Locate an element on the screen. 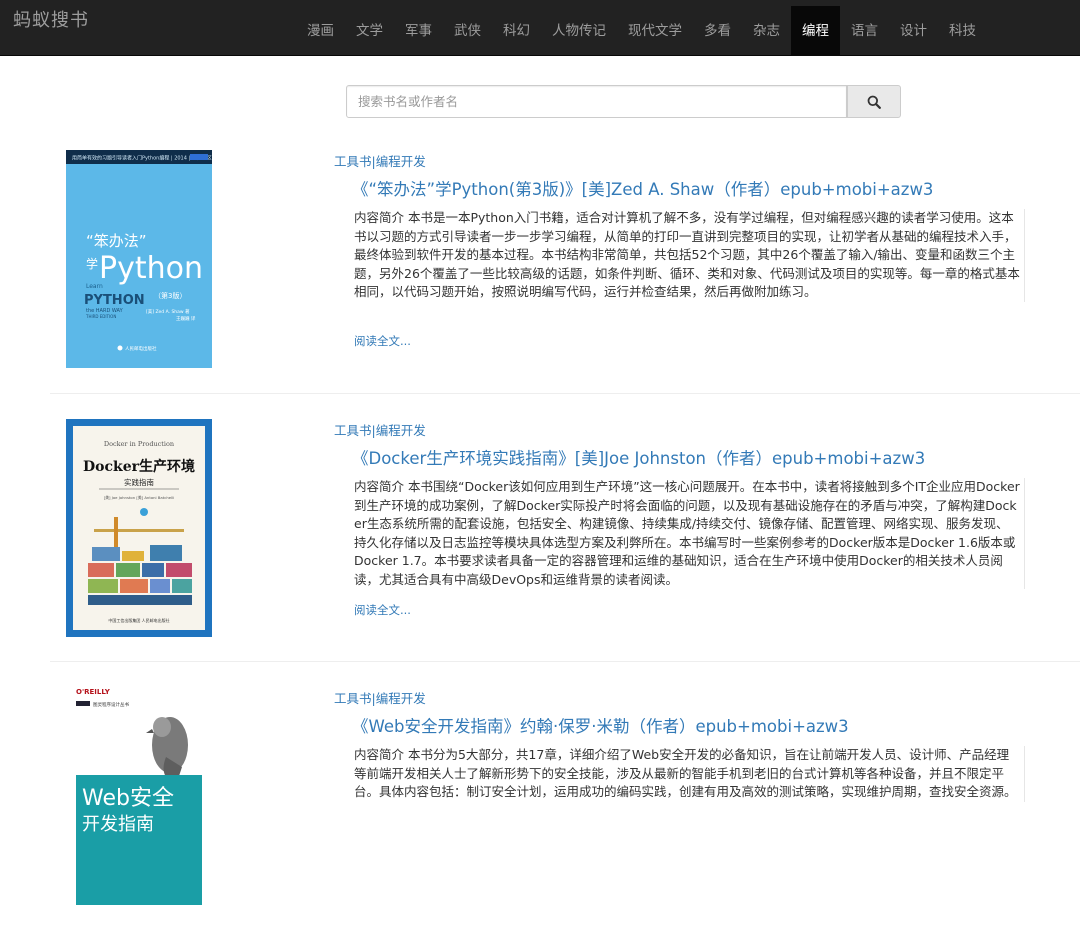 Image resolution: width=1080 pixels, height=930 pixels. nav-item-kehuan: 科幻 is located at coordinates (516, 31).